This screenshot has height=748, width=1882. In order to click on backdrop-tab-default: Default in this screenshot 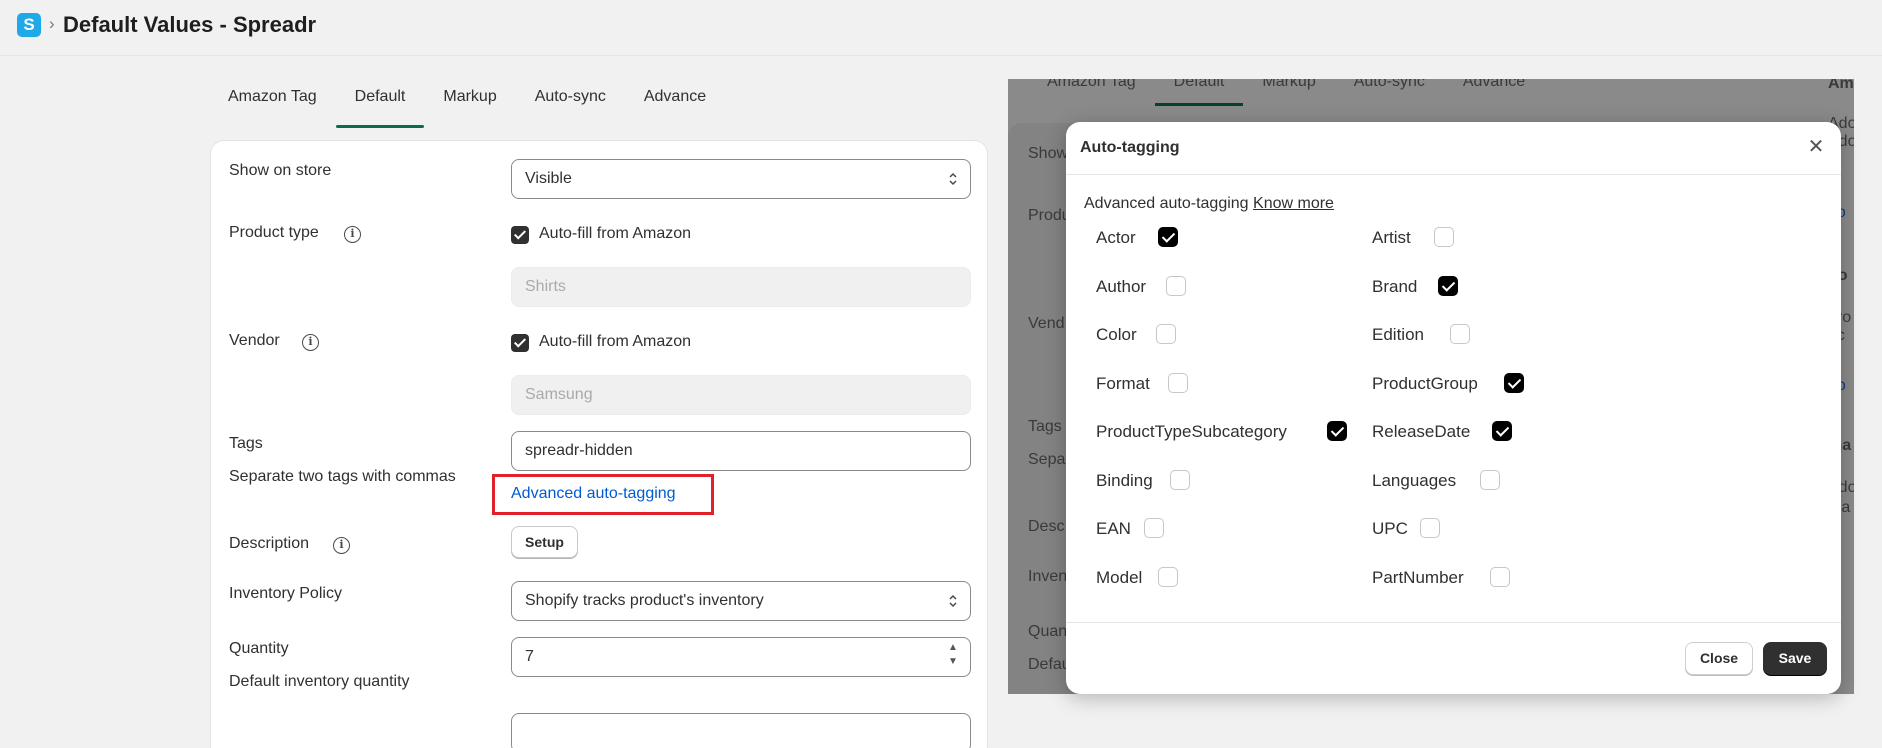, I will do `click(1199, 96)`.